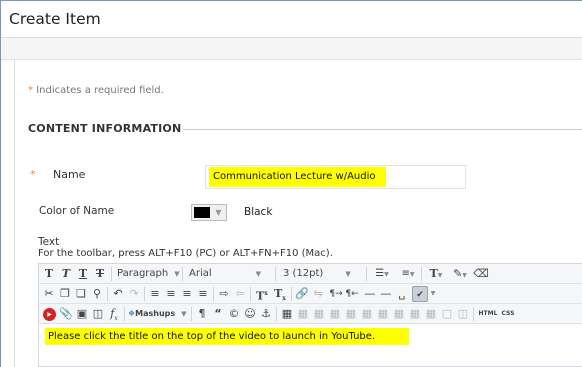 The width and height of the screenshot is (582, 367). What do you see at coordinates (134, 294) in the screenshot?
I see `redo-icon: ↷` at bounding box center [134, 294].